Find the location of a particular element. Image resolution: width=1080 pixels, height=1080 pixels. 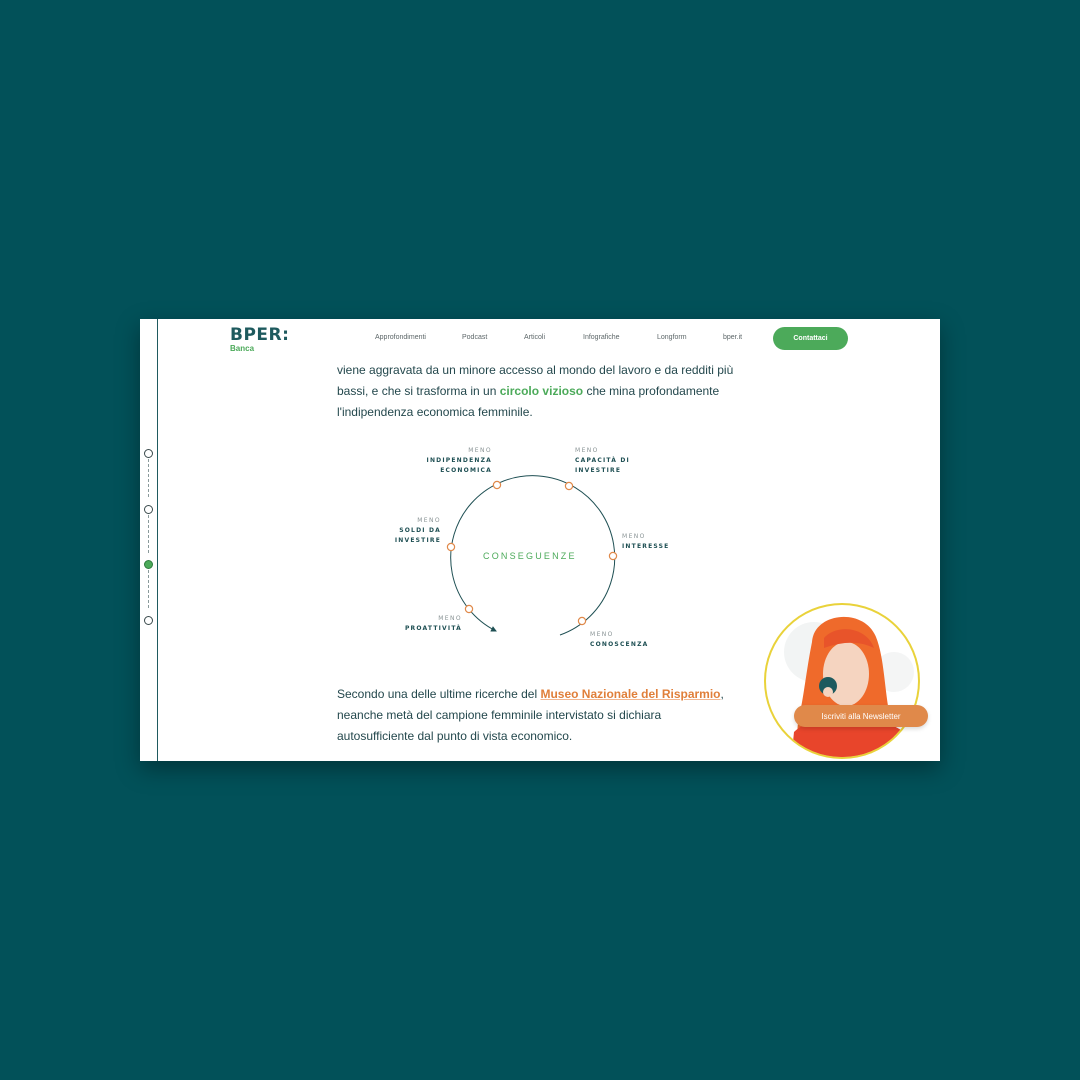

node-proattivita-label: MENO PROATTIVITÀ is located at coordinates (422, 624).